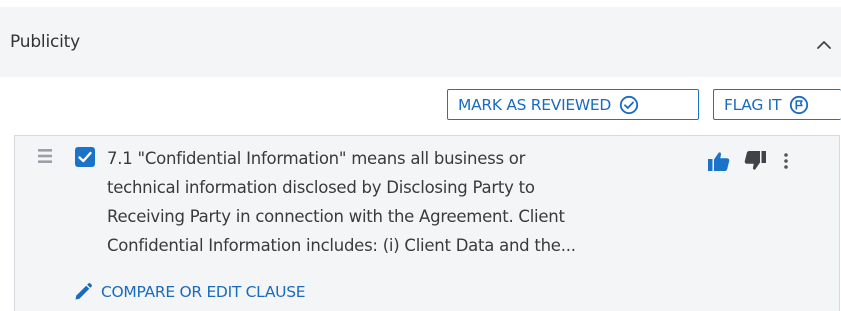  I want to click on more-vertical-icon, so click(786, 161).